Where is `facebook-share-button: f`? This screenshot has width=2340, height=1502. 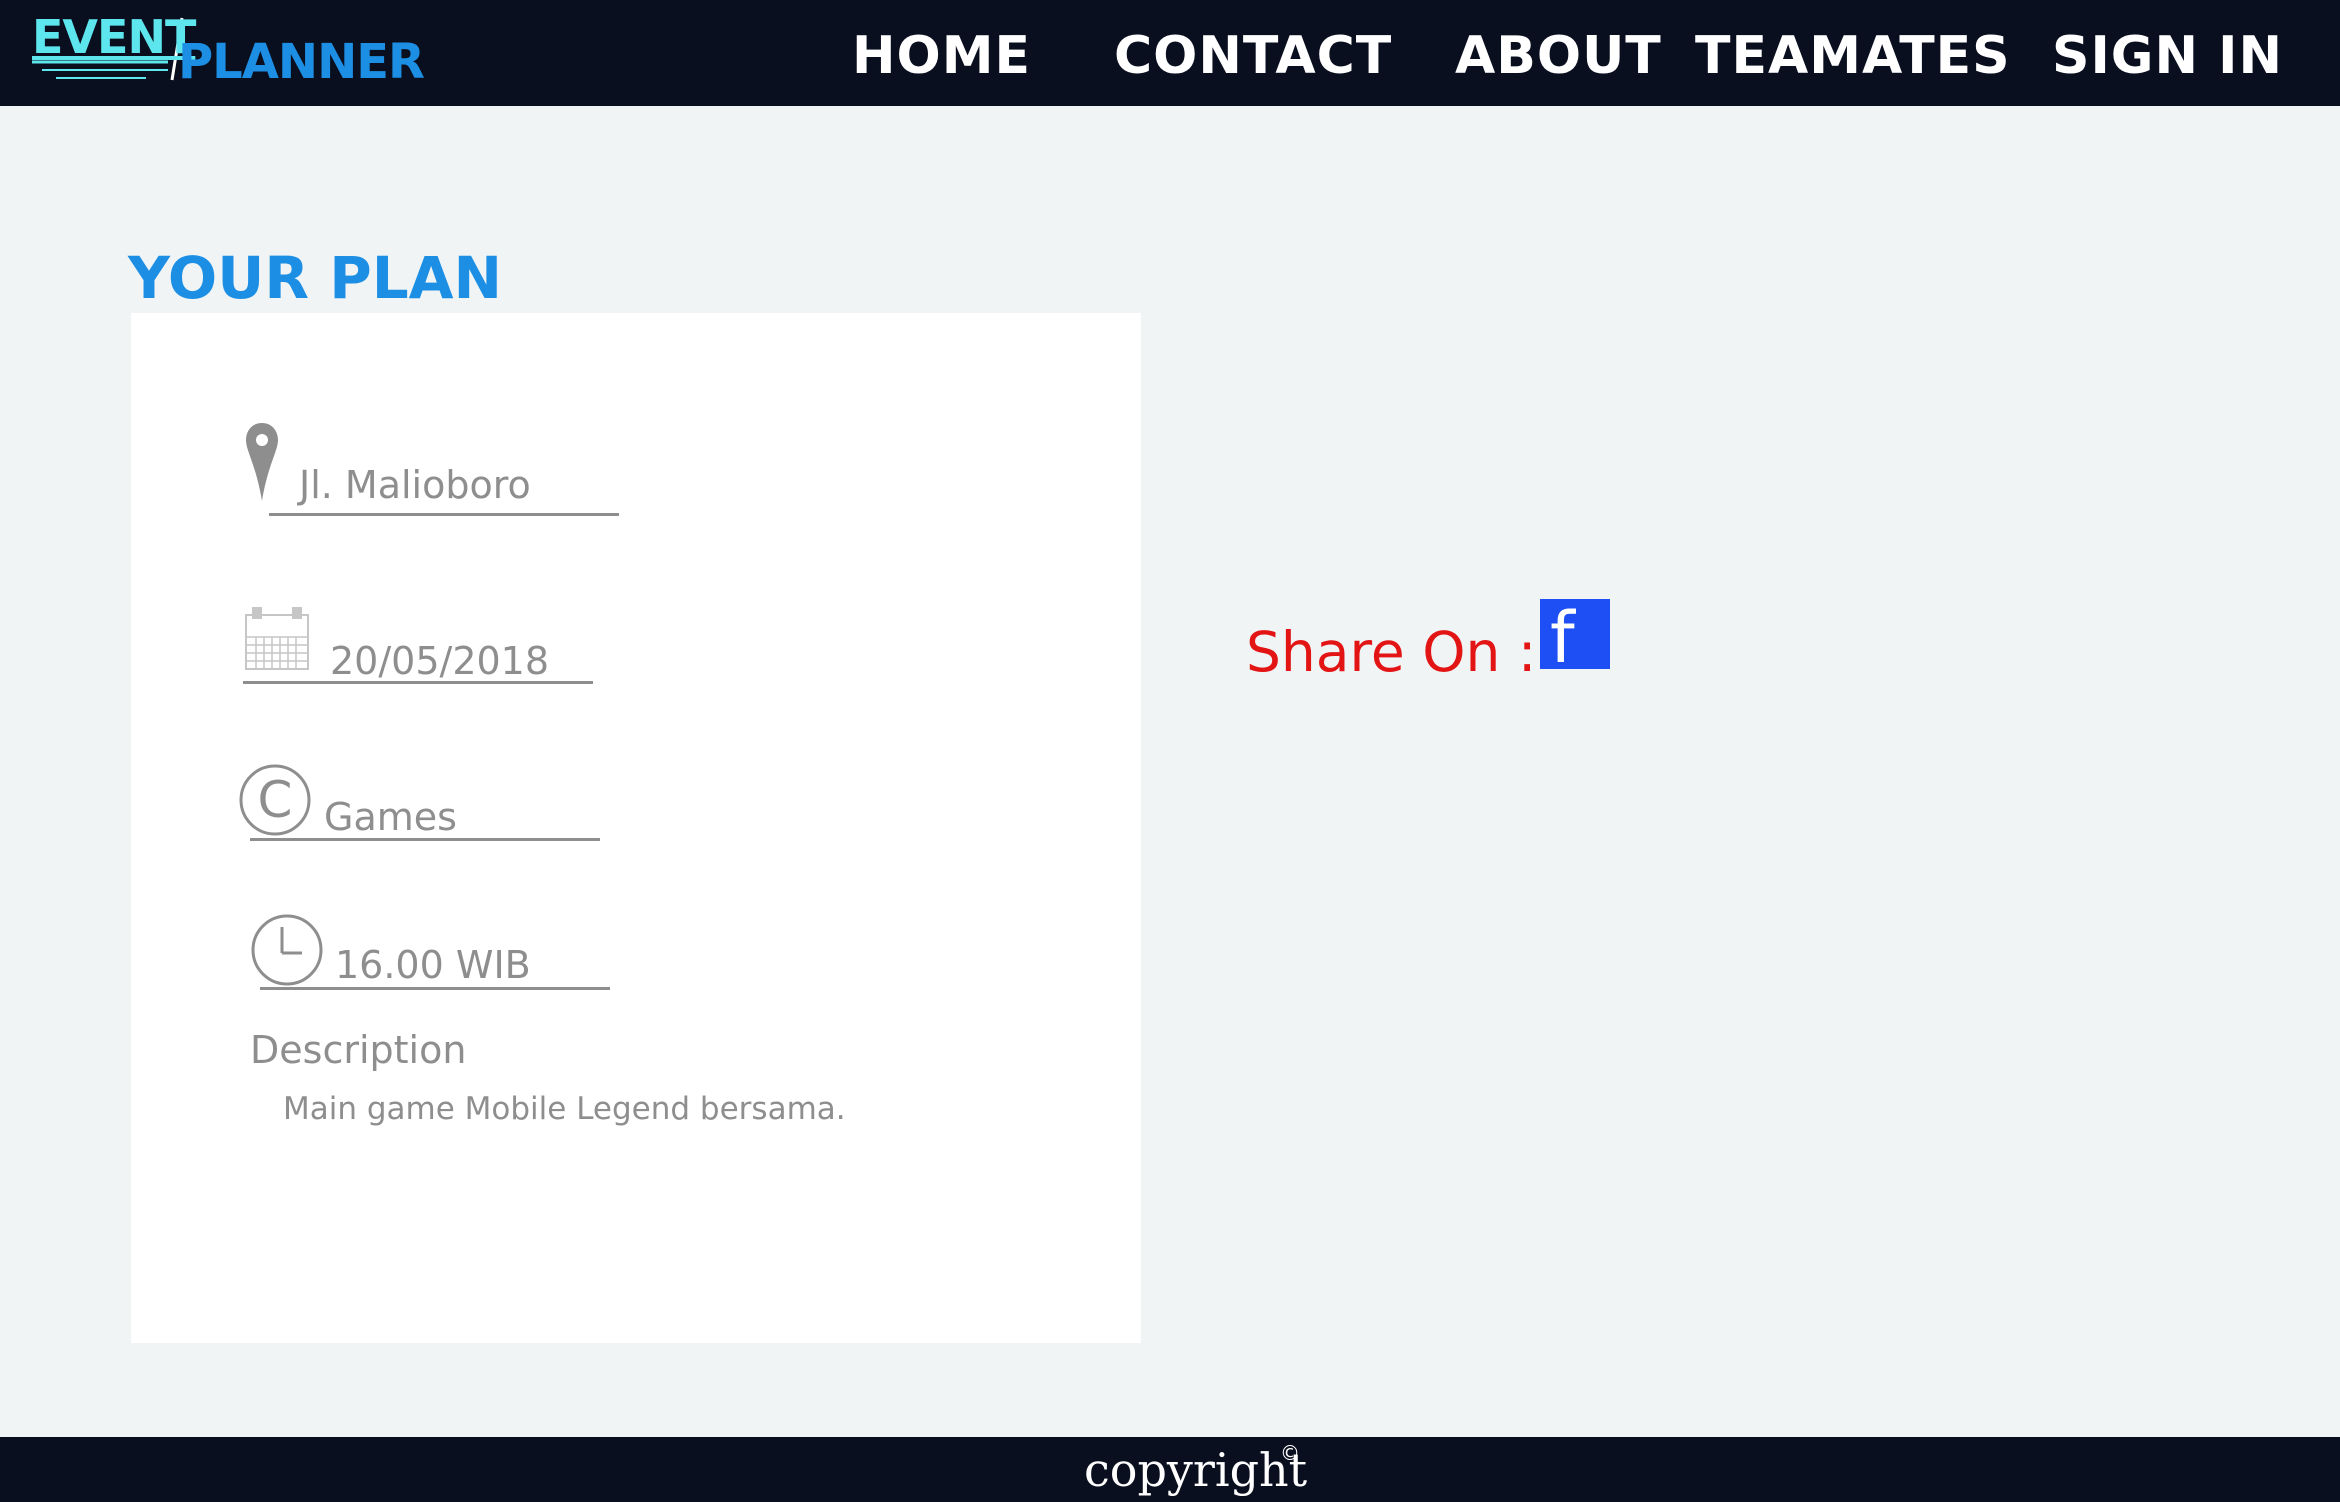
facebook-share-button: f is located at coordinates (1575, 636).